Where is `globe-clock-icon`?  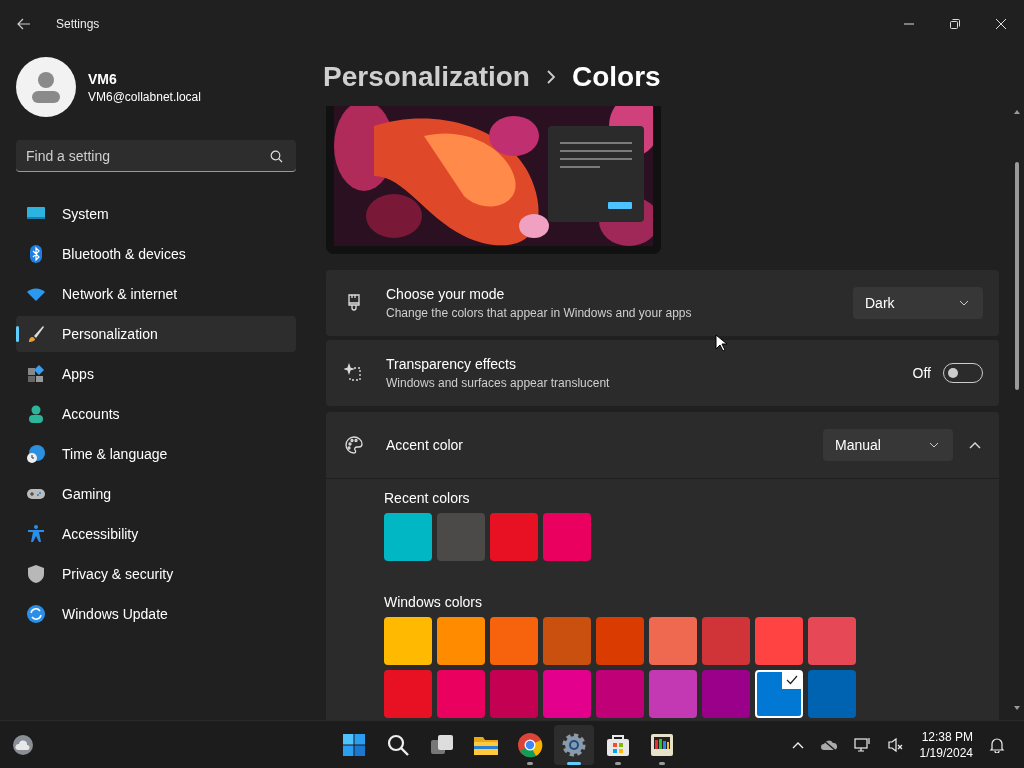
globe-clock-icon is located at coordinates (36, 454).